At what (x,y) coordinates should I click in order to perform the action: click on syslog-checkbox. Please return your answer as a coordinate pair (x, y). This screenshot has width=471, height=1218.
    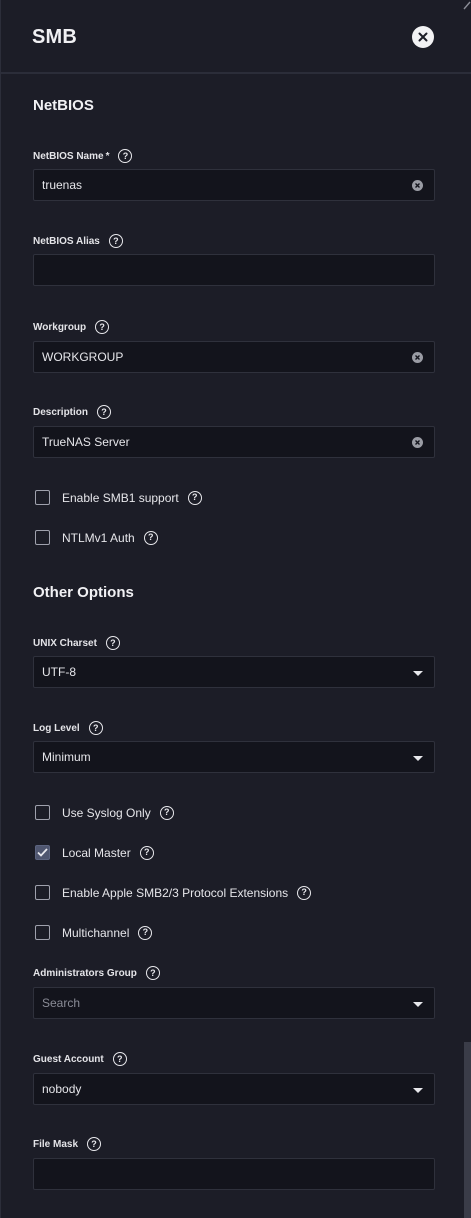
    Looking at the image, I should click on (42, 812).